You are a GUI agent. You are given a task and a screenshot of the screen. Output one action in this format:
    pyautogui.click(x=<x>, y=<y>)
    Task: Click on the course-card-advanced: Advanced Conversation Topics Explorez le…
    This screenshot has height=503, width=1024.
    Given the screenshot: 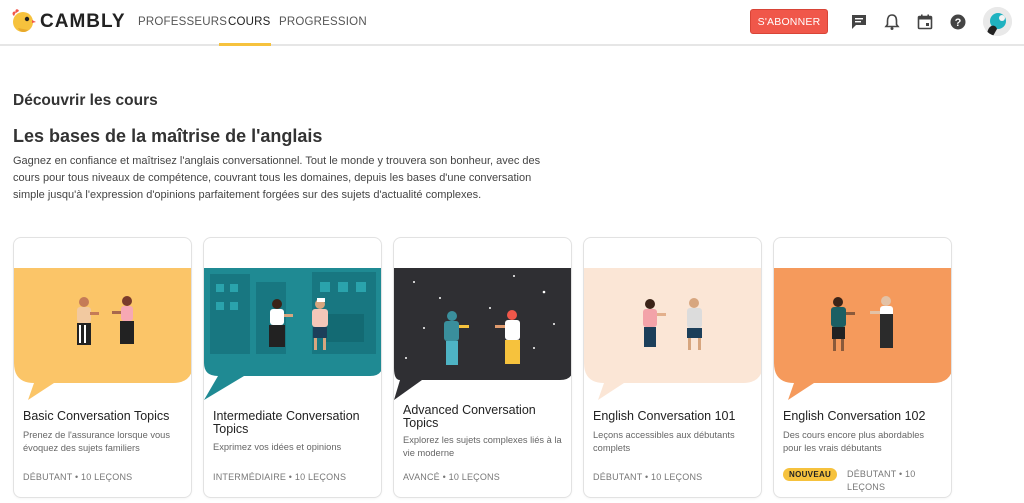 What is the action you would take?
    pyautogui.click(x=482, y=367)
    